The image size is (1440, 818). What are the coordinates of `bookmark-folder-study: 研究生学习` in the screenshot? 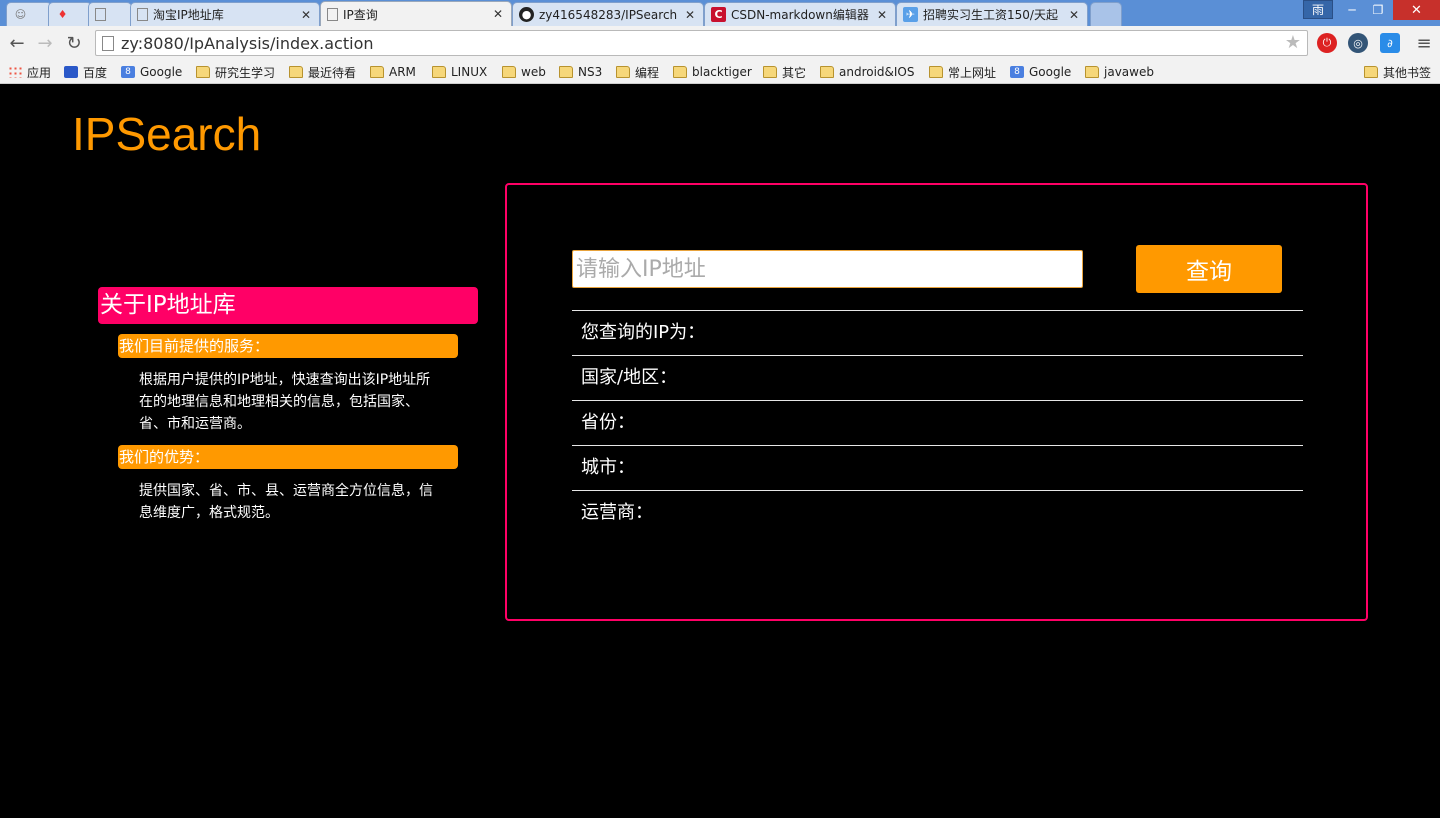 It's located at (235, 72).